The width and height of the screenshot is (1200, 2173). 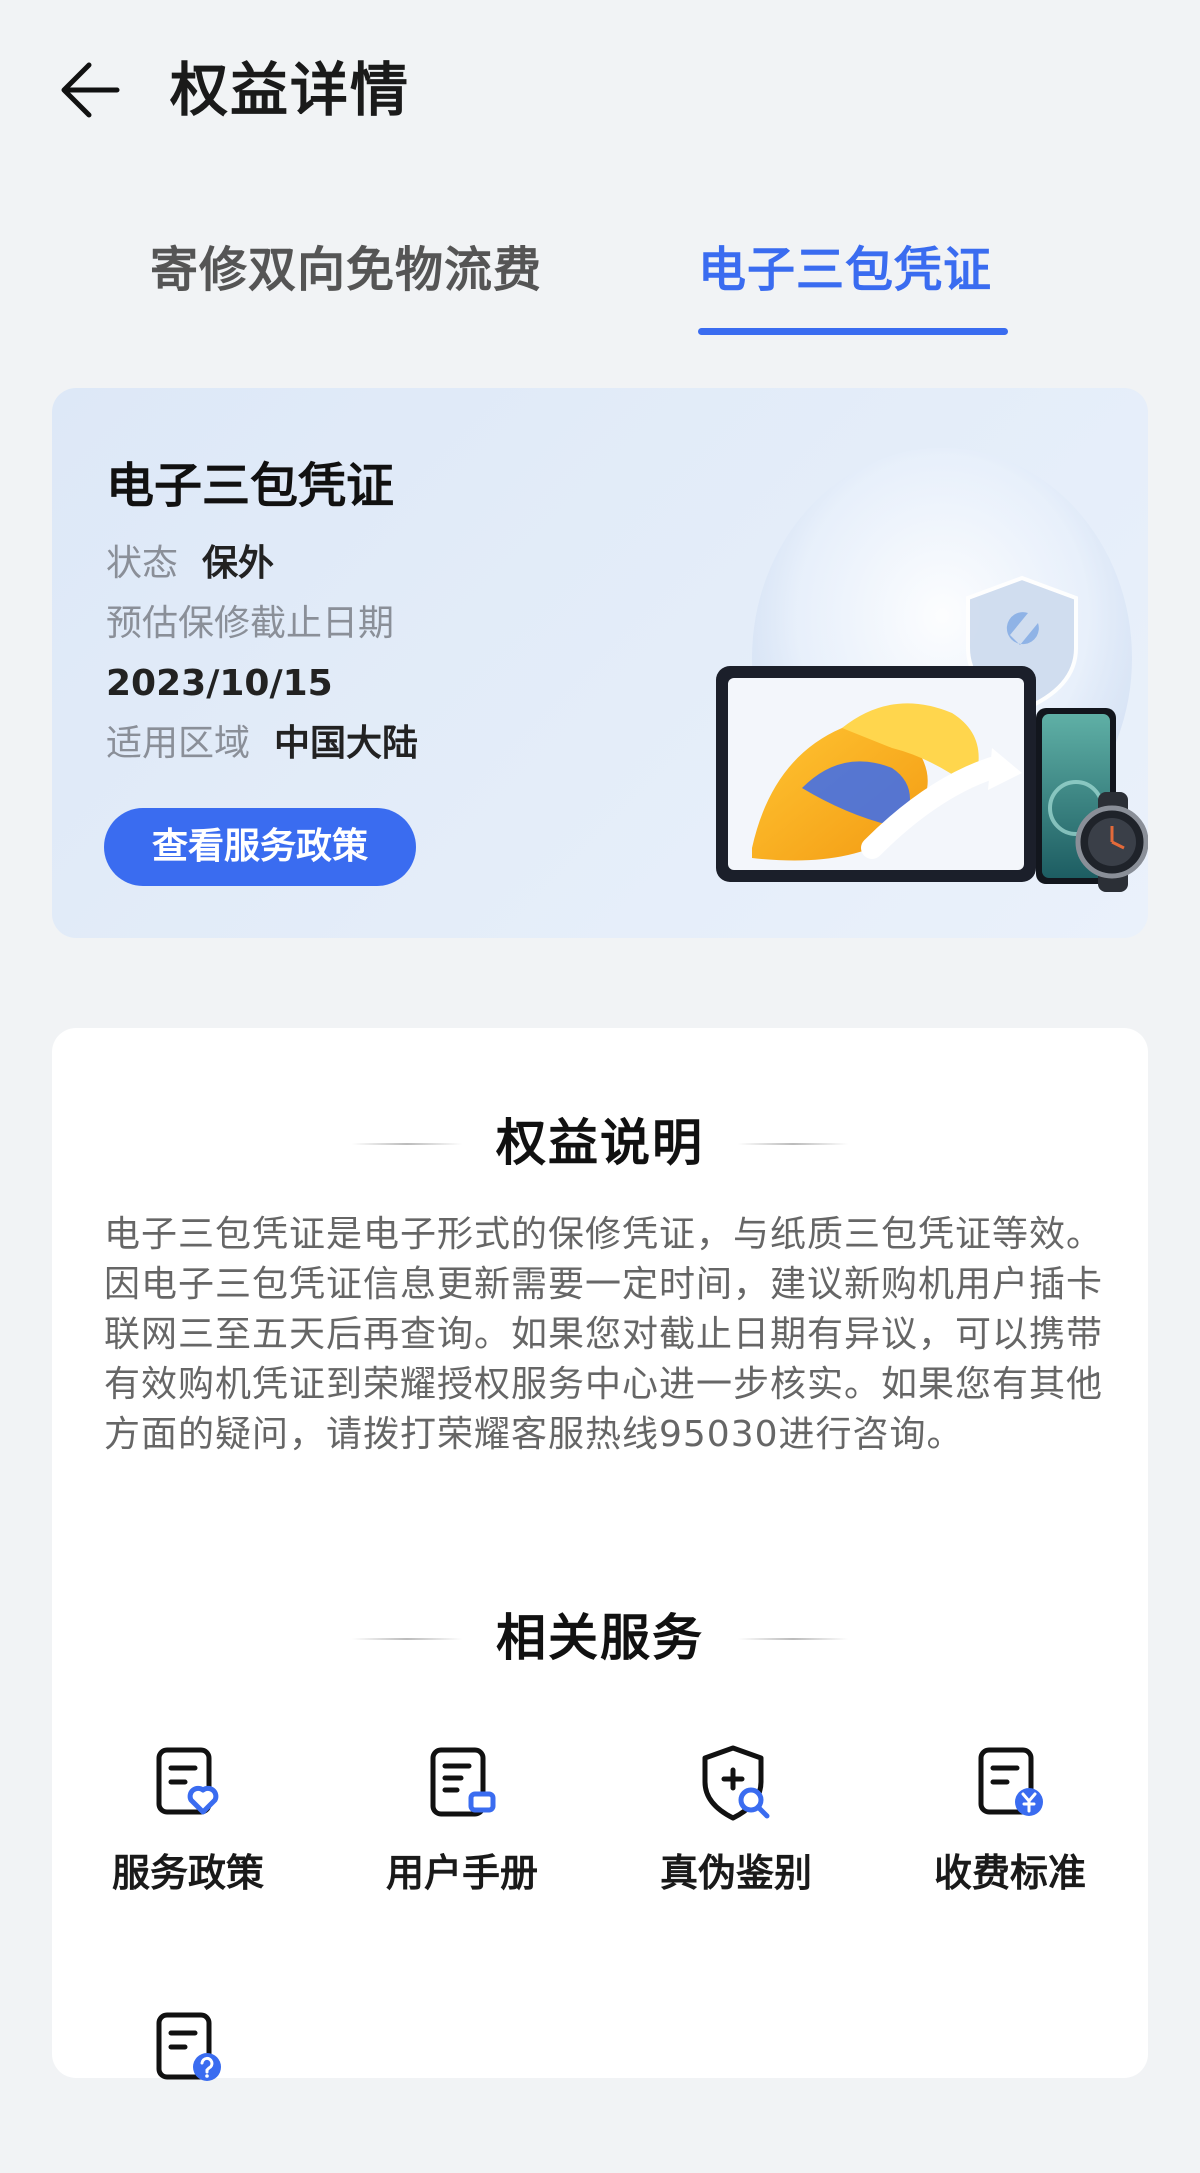 What do you see at coordinates (346, 743) in the screenshot?
I see `region-value: 中国大陆` at bounding box center [346, 743].